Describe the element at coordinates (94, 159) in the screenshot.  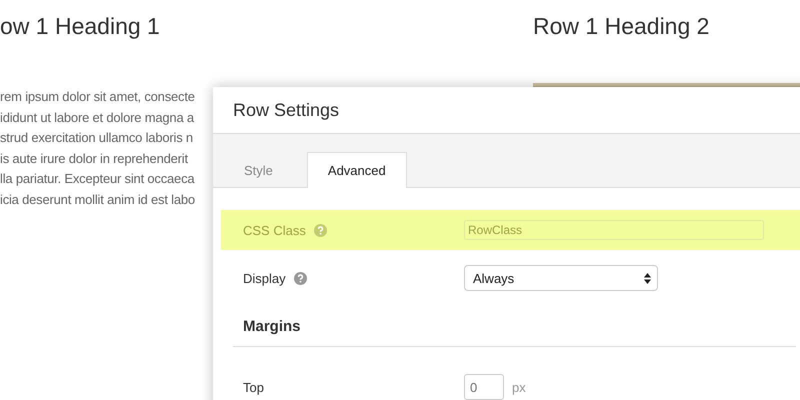
I see `paragraph-line: is aute irure dolor in reprehenderit` at that location.